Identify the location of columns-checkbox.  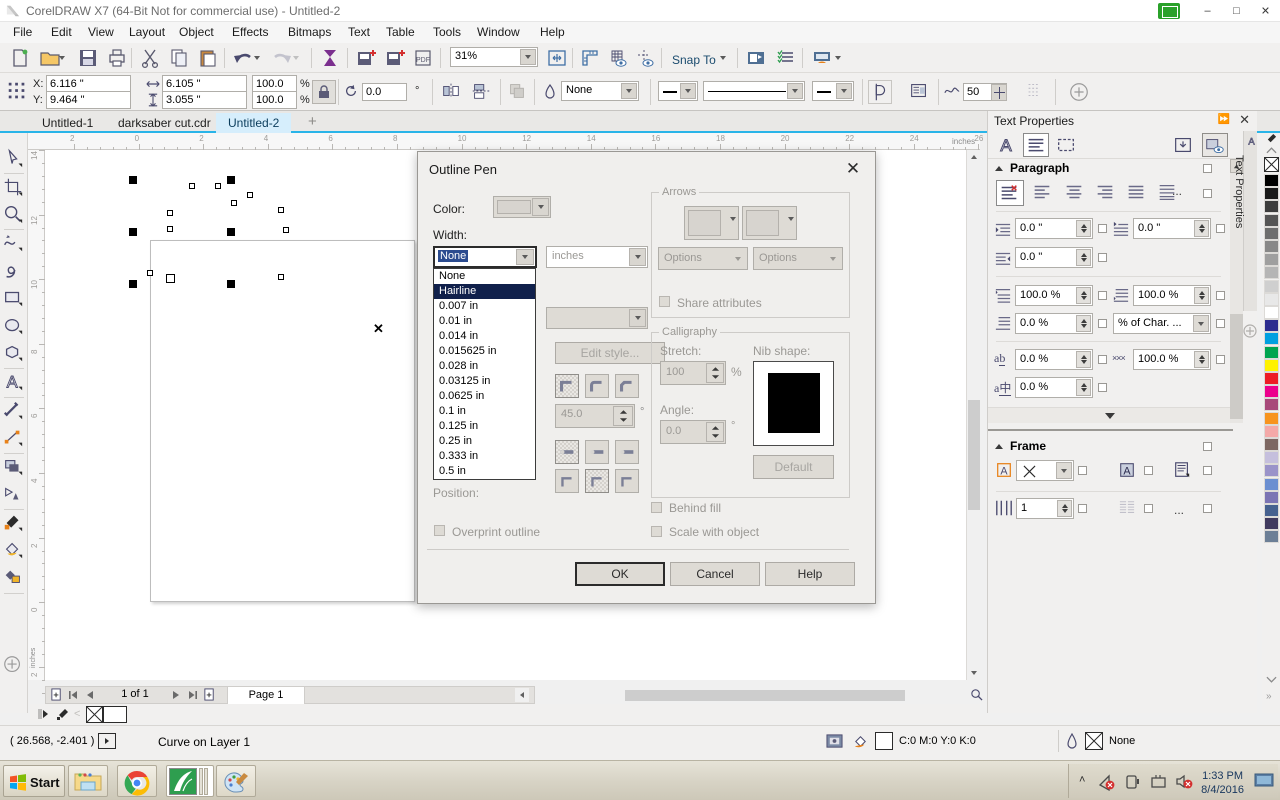
(1082, 508).